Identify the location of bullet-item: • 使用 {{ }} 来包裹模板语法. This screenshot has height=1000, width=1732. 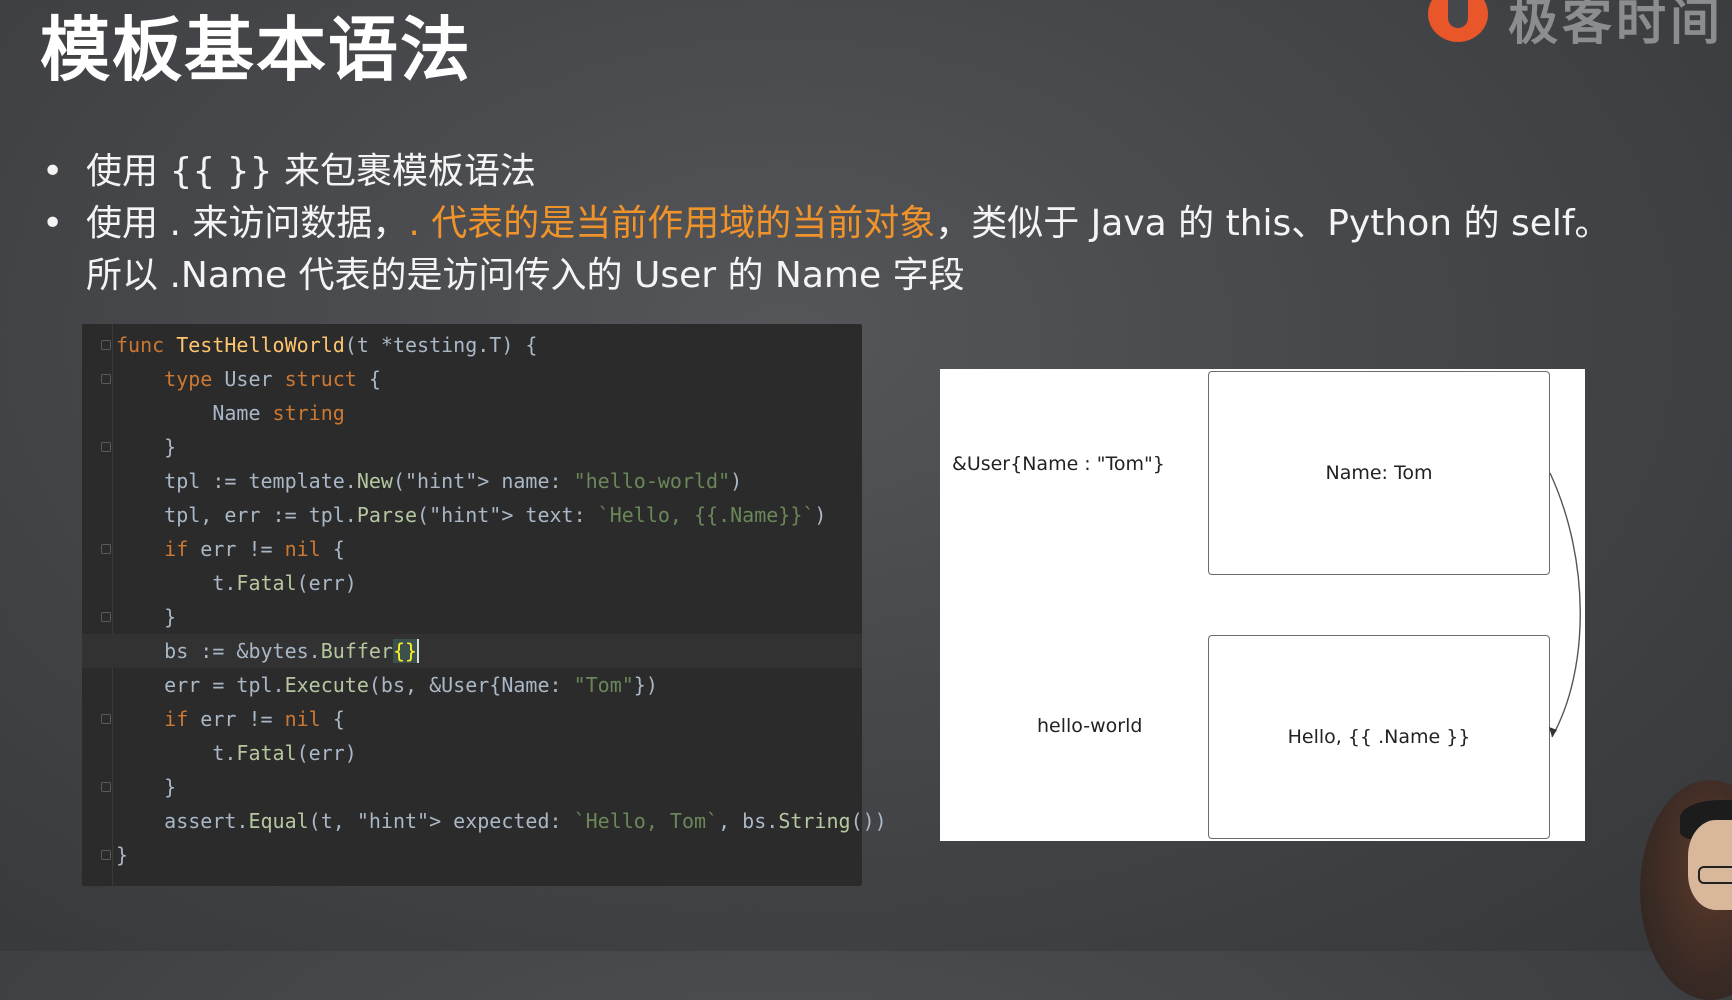
(850, 172).